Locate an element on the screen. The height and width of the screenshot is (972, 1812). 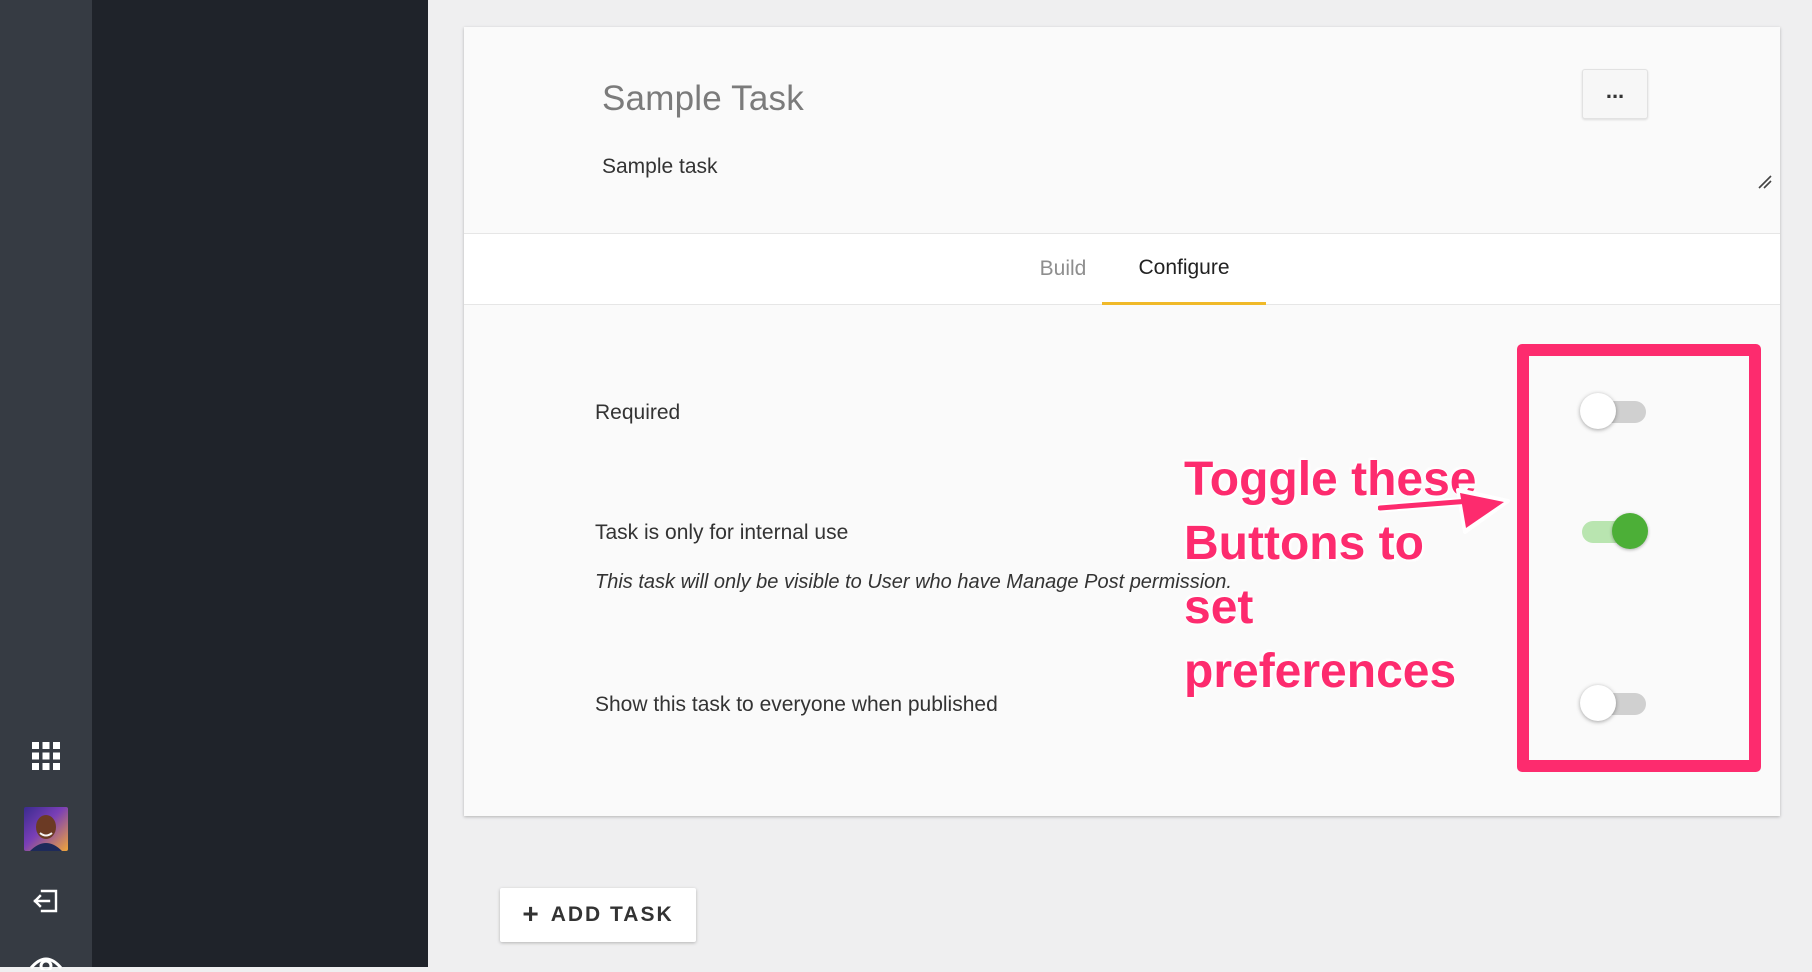
tab-configure: Configure is located at coordinates (1184, 269).